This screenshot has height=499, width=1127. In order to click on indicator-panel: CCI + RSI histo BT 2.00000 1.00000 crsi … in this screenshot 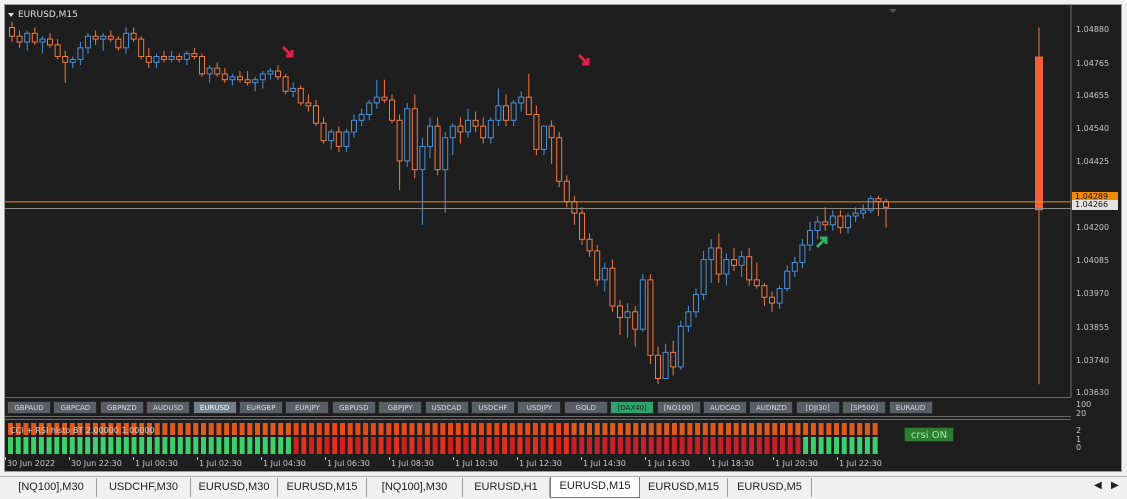, I will do `click(538, 438)`.